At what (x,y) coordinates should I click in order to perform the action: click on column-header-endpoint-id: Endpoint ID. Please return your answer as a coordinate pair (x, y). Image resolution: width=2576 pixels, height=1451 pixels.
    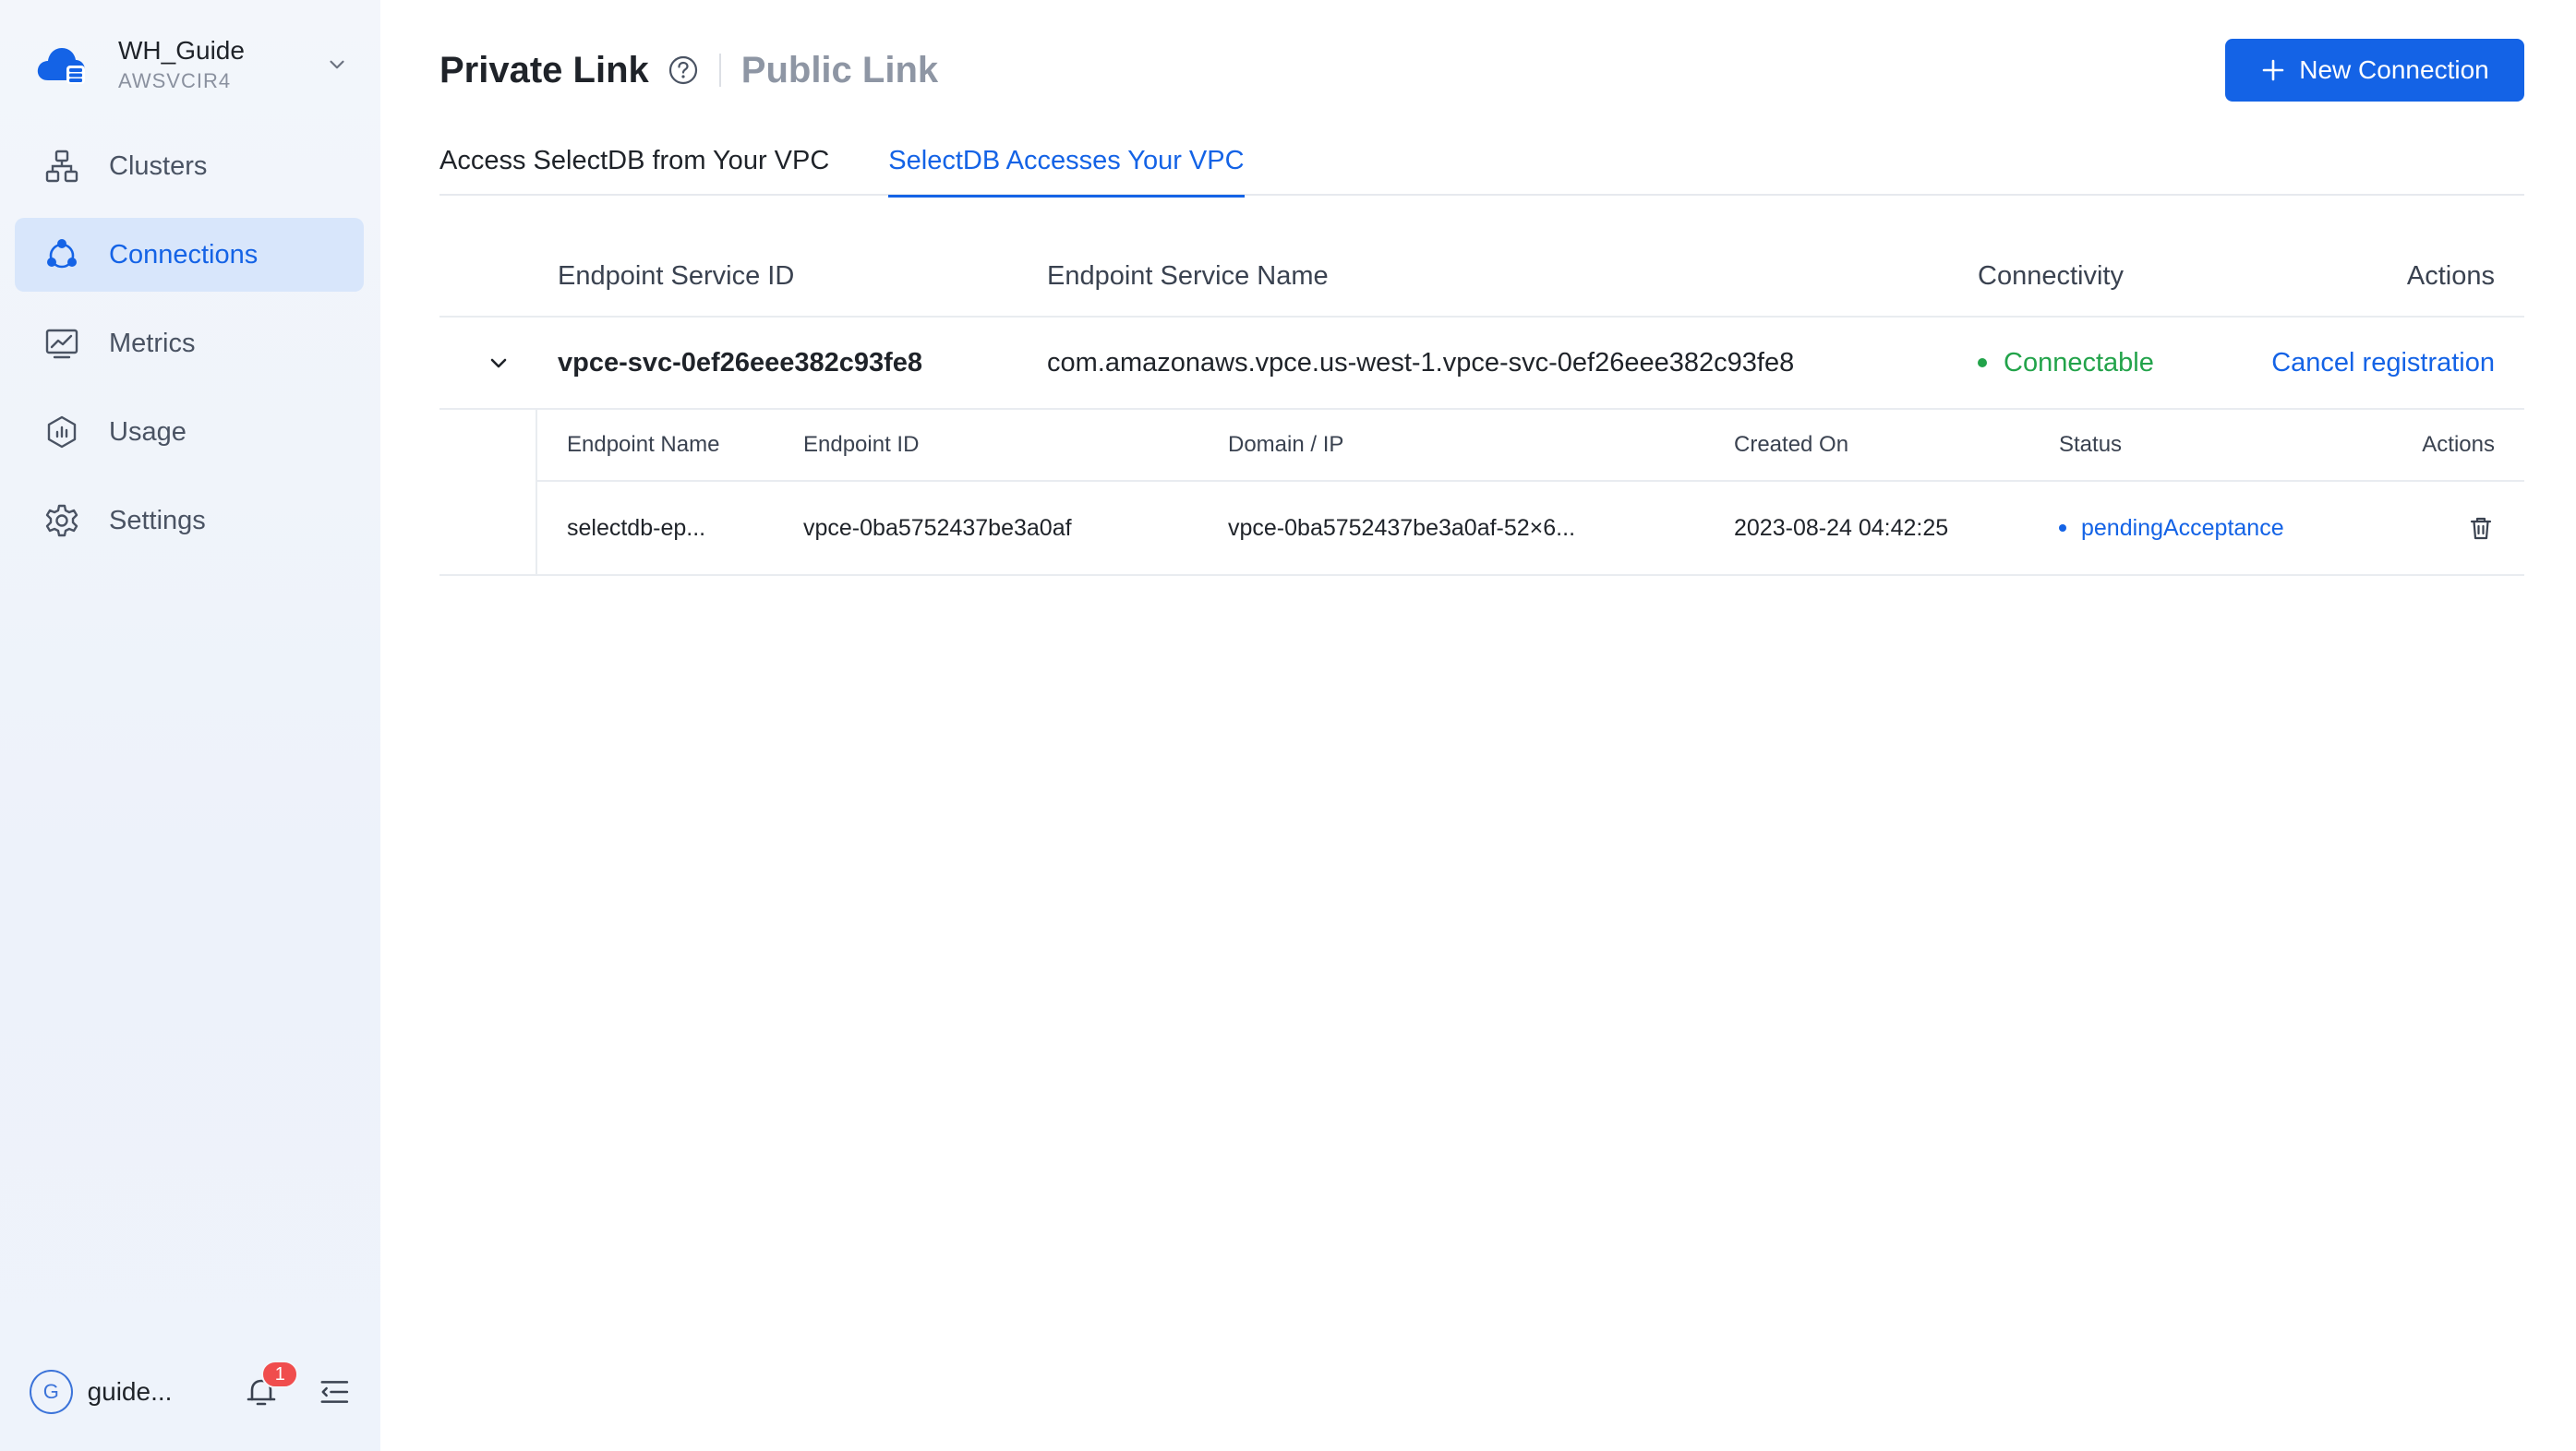
    Looking at the image, I should click on (861, 444).